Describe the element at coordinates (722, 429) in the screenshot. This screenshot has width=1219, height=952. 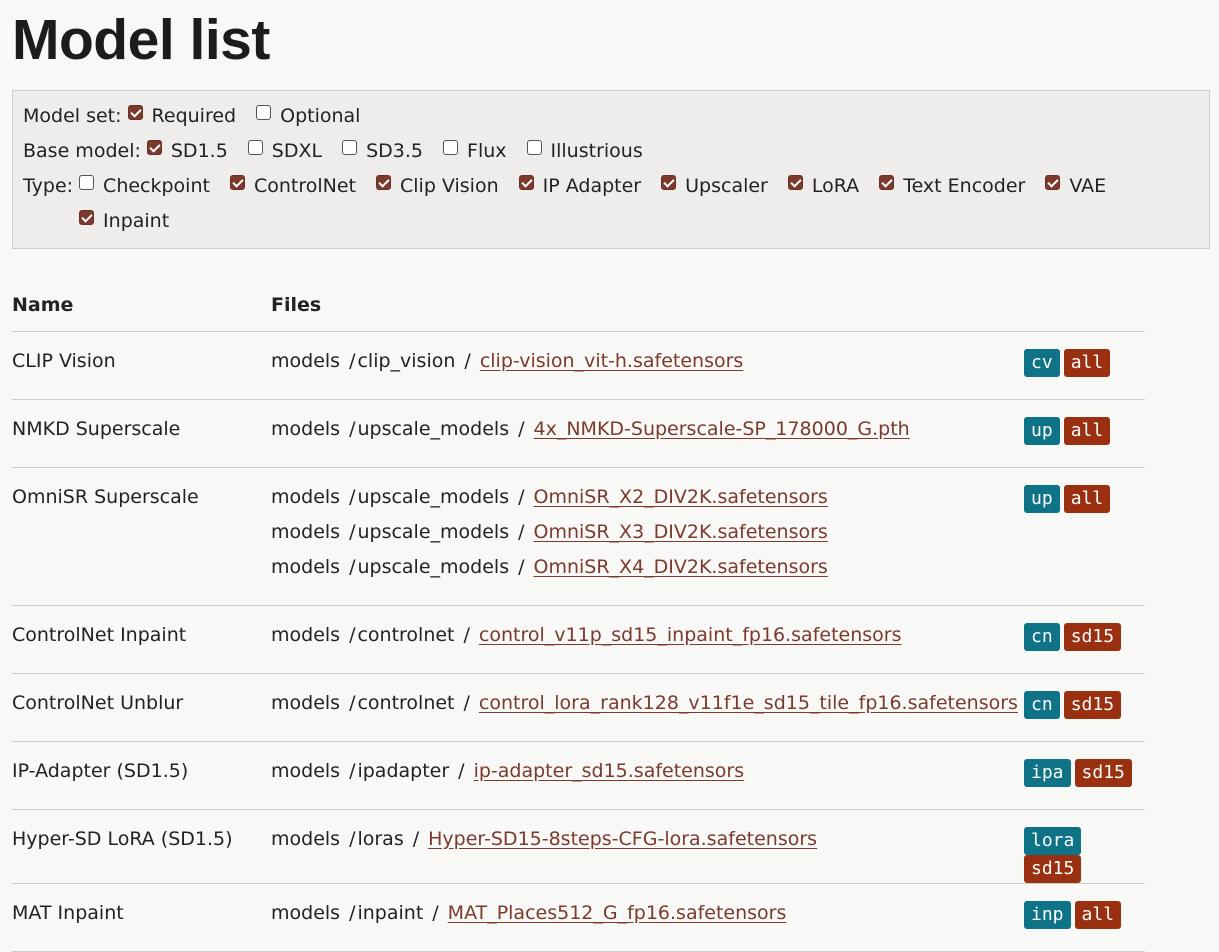
I see `file-link: 4x_NMKD-Superscale-SP_178000_G.pth` at that location.